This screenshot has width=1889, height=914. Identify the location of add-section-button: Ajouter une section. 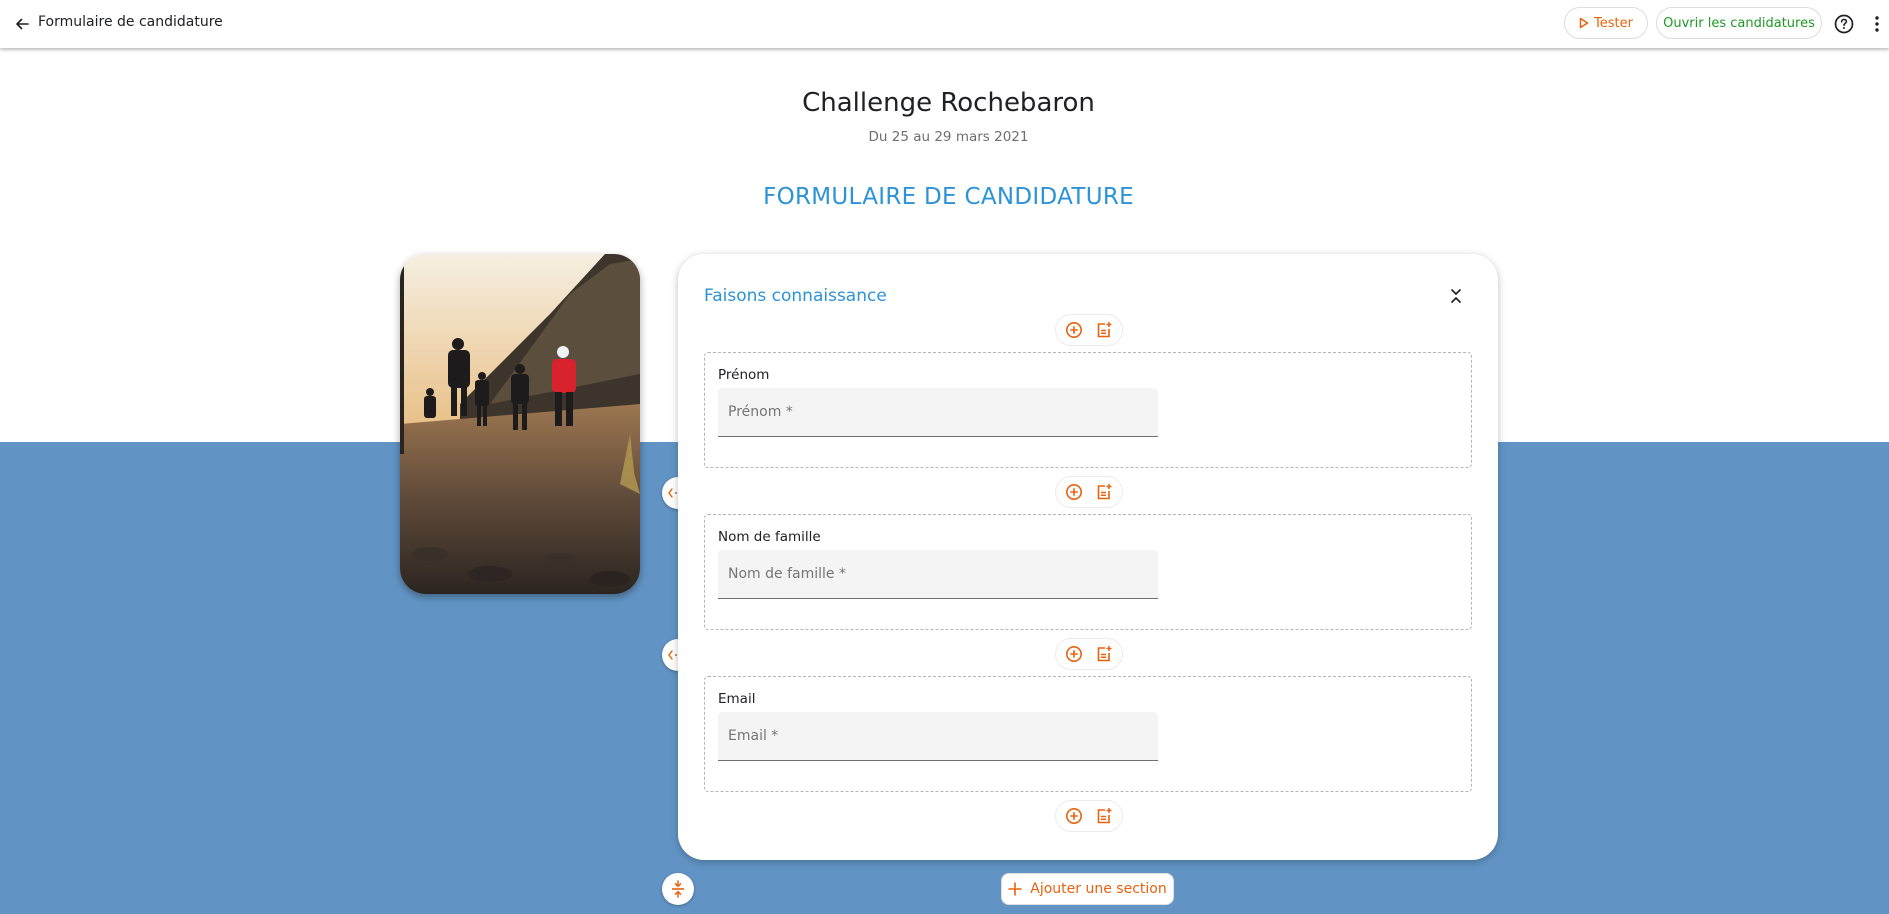
(1087, 889).